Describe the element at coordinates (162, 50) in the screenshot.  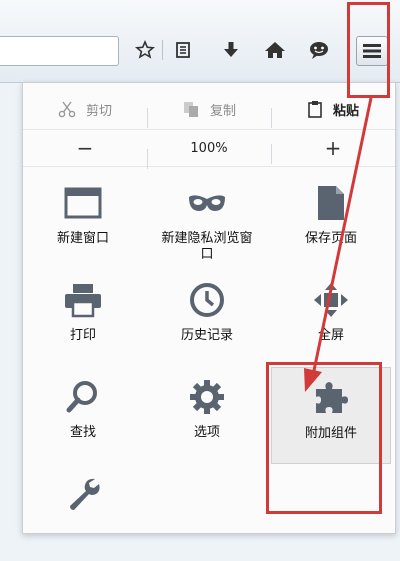
I see `toolbar-separator` at that location.